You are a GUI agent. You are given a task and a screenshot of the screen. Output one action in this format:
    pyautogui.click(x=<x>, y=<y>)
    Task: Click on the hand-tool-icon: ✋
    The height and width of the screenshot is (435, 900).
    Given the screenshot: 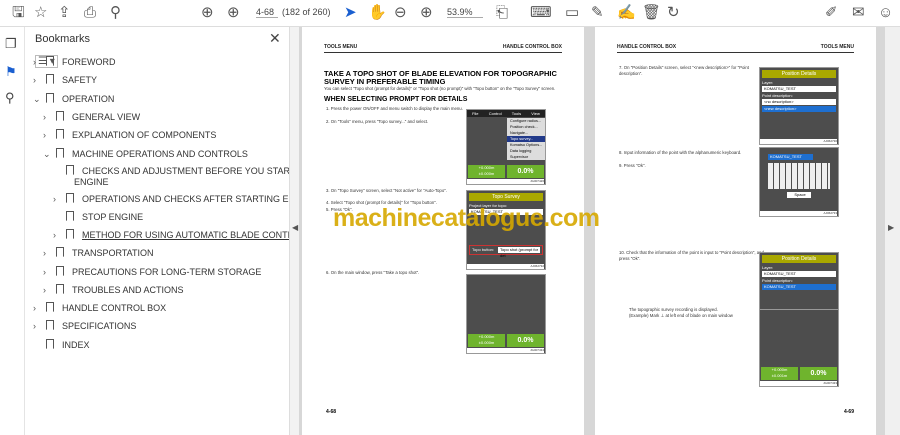 What is the action you would take?
    pyautogui.click(x=377, y=13)
    